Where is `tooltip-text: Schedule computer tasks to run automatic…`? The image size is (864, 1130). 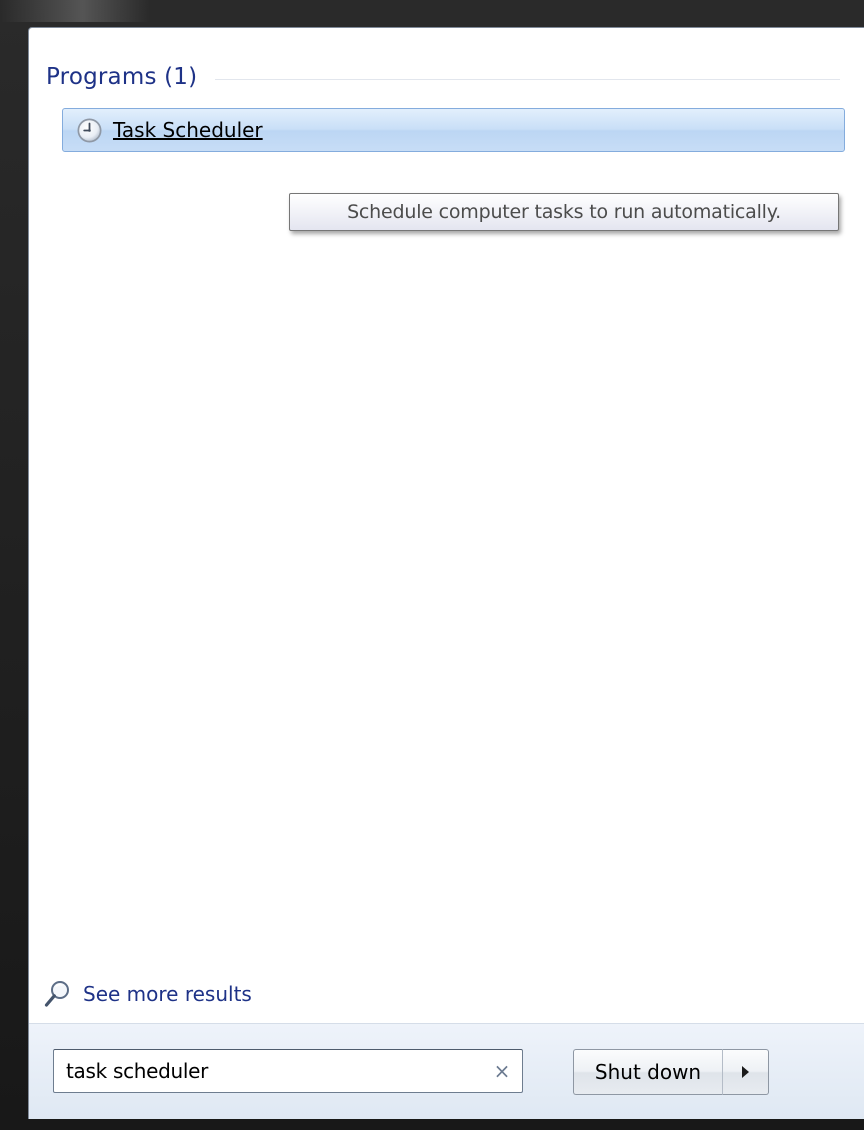 tooltip-text: Schedule computer tasks to run automatic… is located at coordinates (564, 212).